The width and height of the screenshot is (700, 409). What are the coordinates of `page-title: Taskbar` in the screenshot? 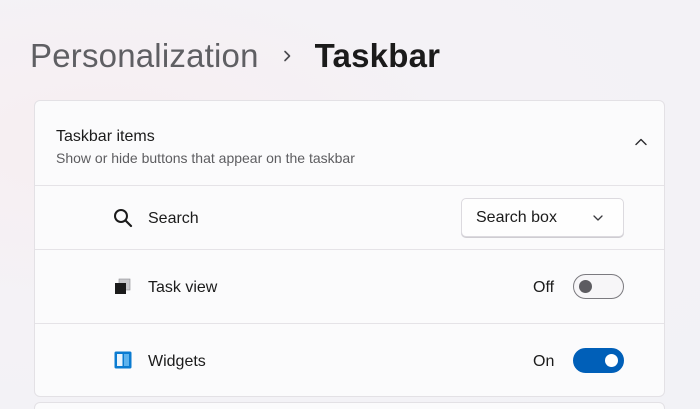 It's located at (377, 55).